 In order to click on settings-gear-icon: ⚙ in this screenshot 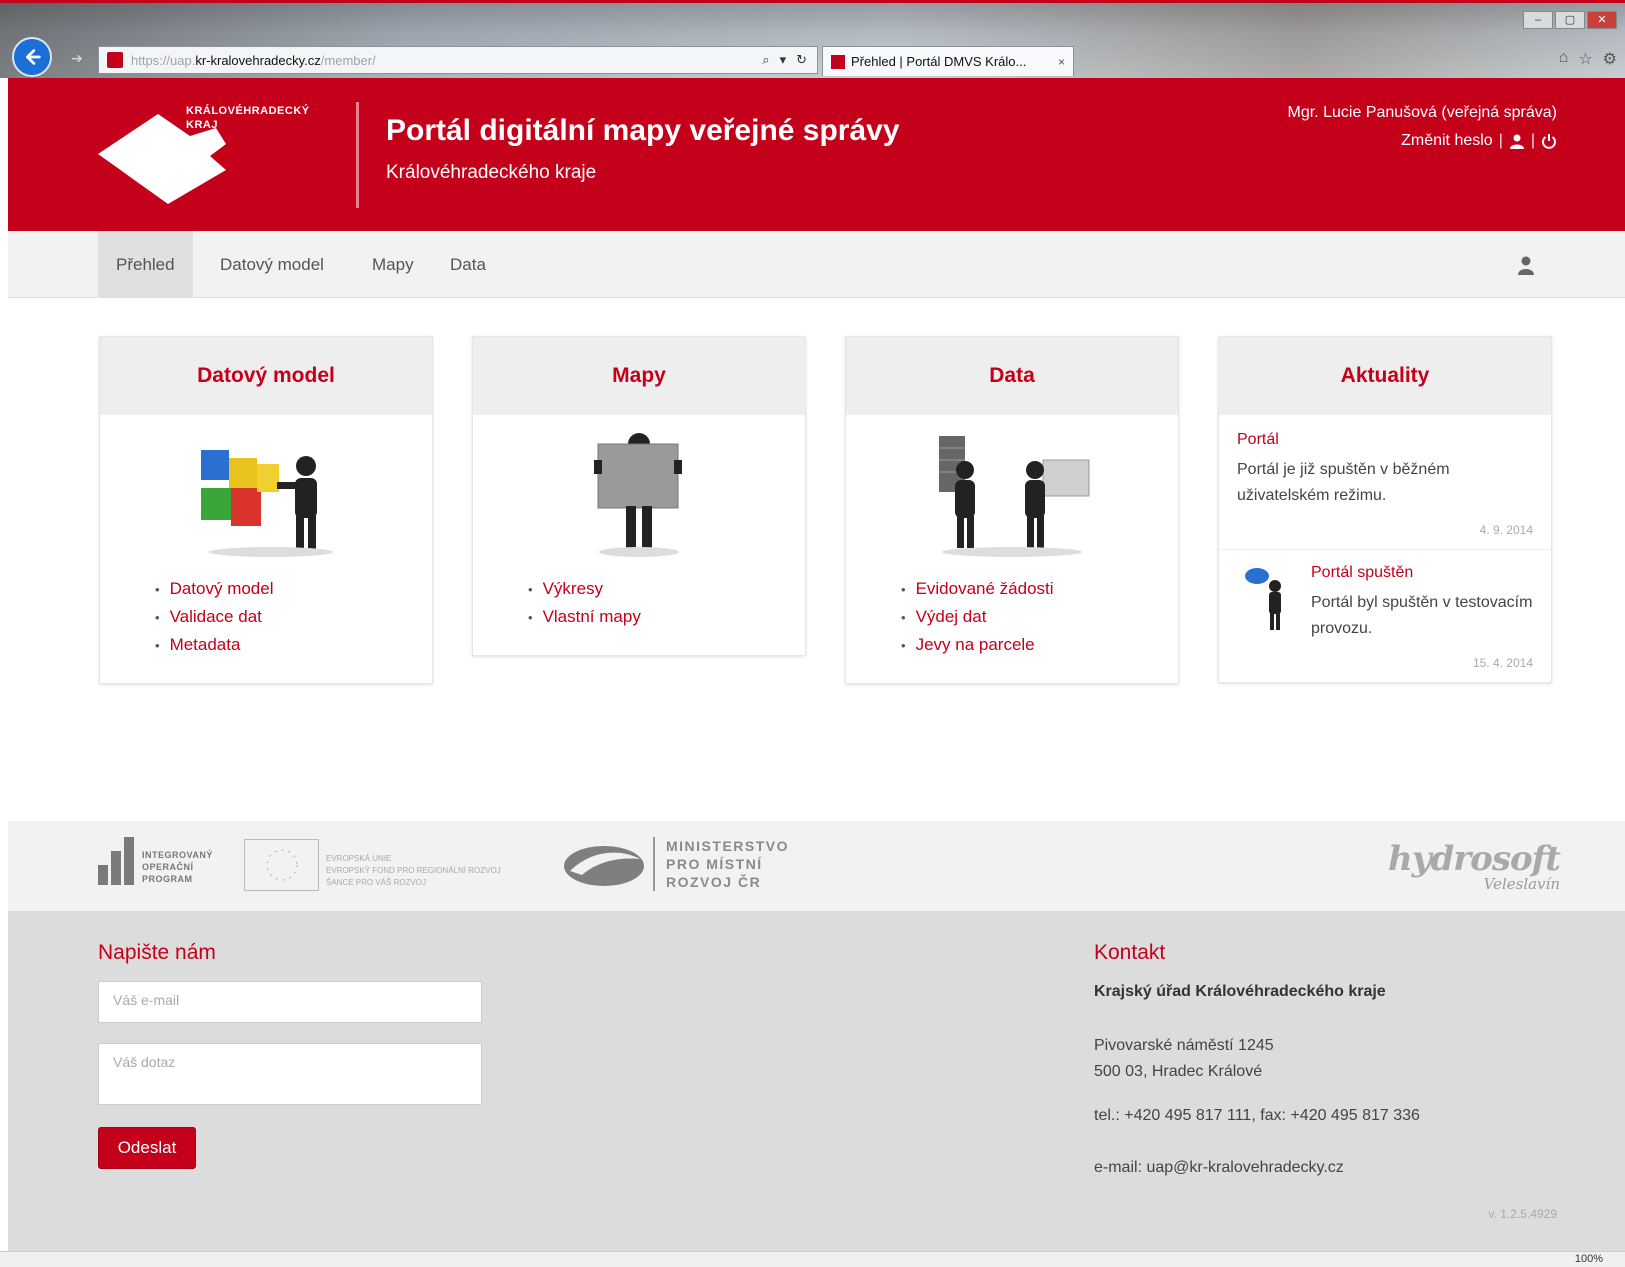, I will do `click(1610, 59)`.